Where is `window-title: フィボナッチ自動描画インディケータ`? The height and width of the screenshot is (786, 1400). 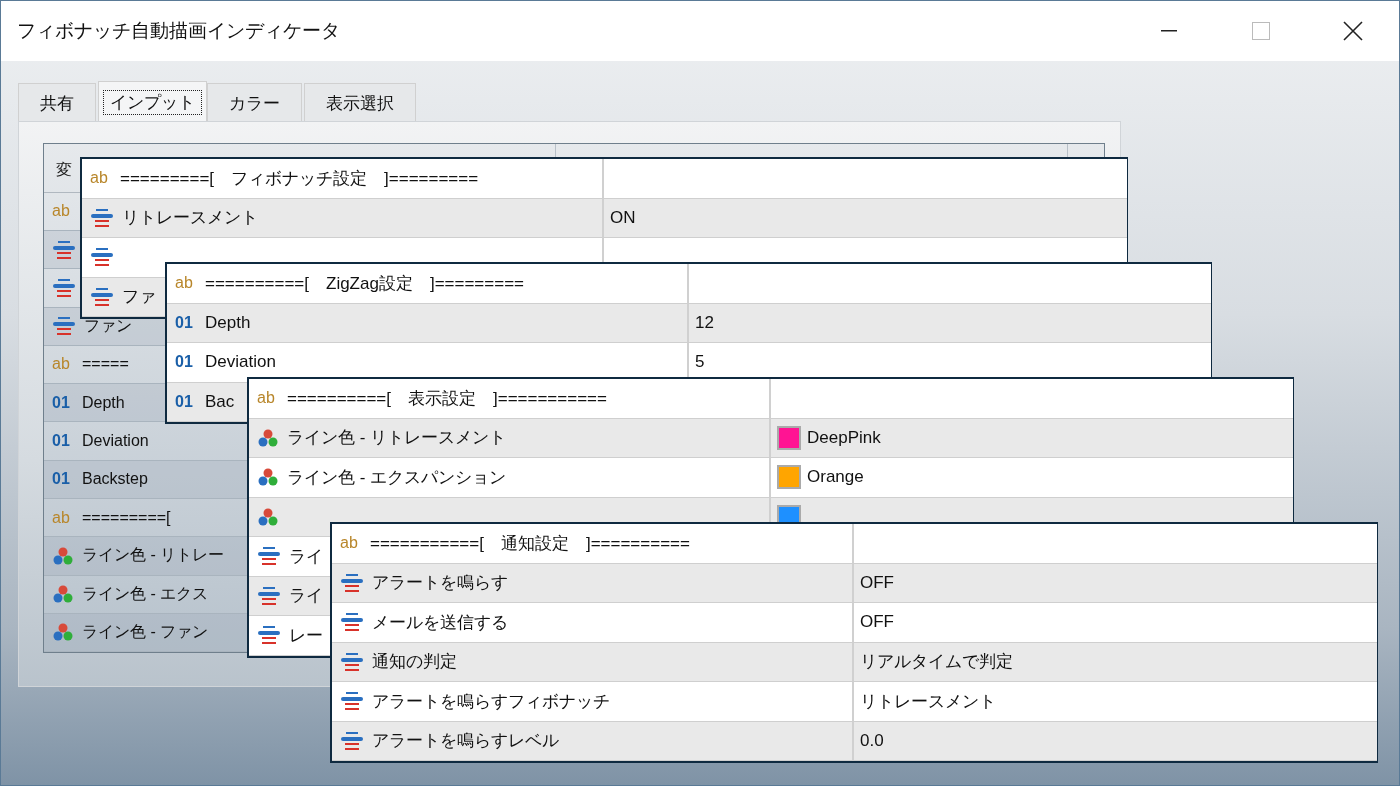 window-title: フィボナッチ自動描画インディケータ is located at coordinates (179, 31).